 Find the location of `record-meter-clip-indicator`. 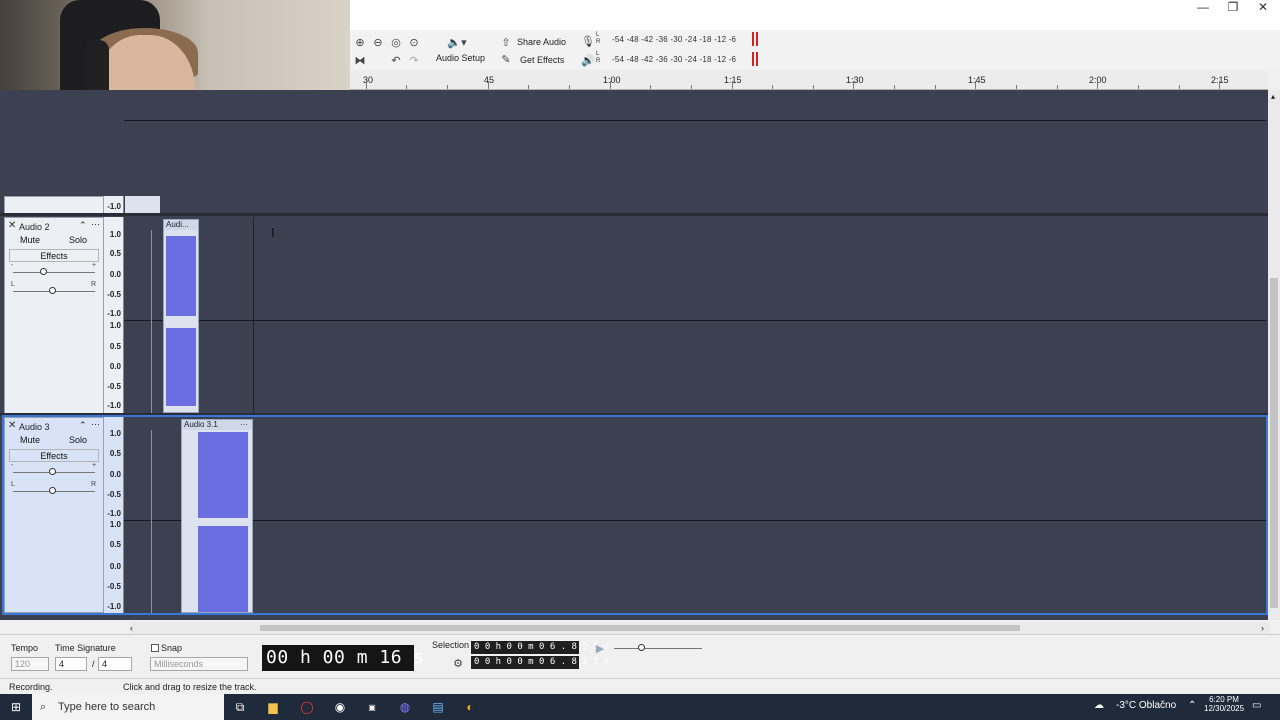

record-meter-clip-indicator is located at coordinates (753, 39).